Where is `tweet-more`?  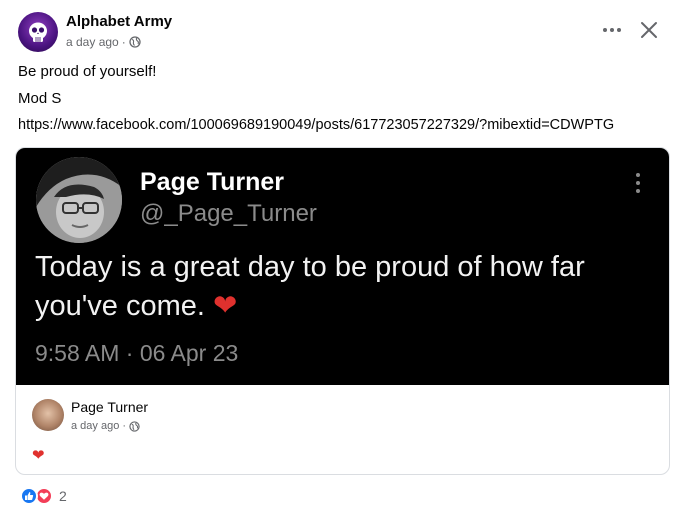 tweet-more is located at coordinates (638, 183).